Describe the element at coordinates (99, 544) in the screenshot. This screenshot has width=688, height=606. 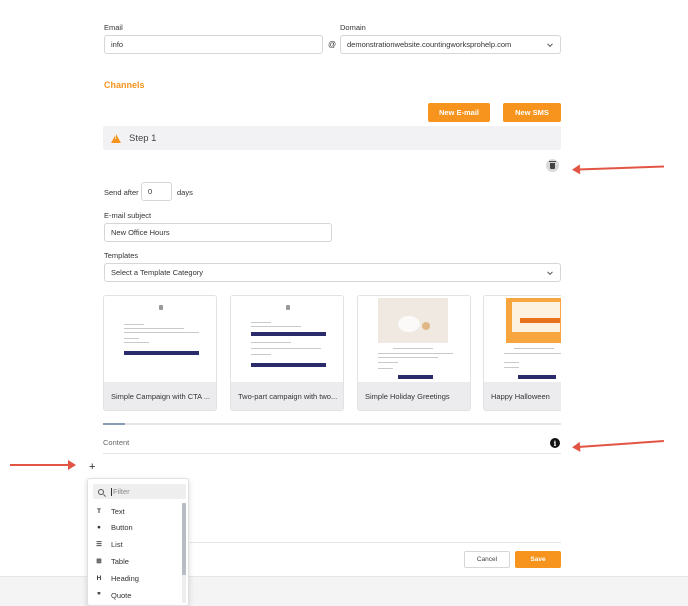
I see `list-icon: ☰` at that location.